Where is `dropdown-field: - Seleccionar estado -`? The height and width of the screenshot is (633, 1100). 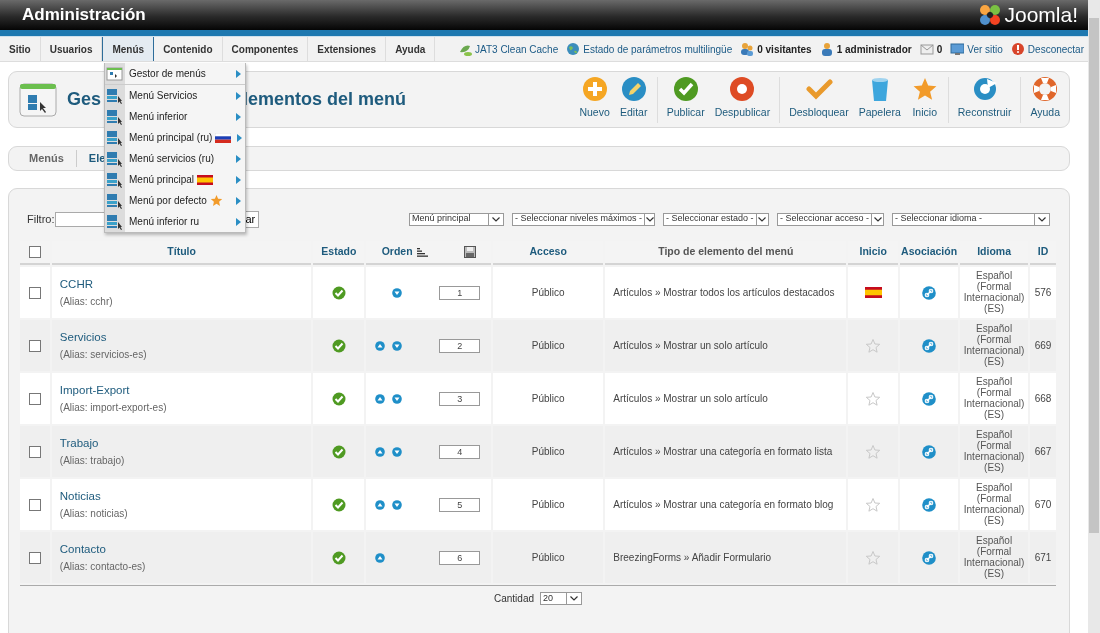 dropdown-field: - Seleccionar estado - is located at coordinates (716, 219).